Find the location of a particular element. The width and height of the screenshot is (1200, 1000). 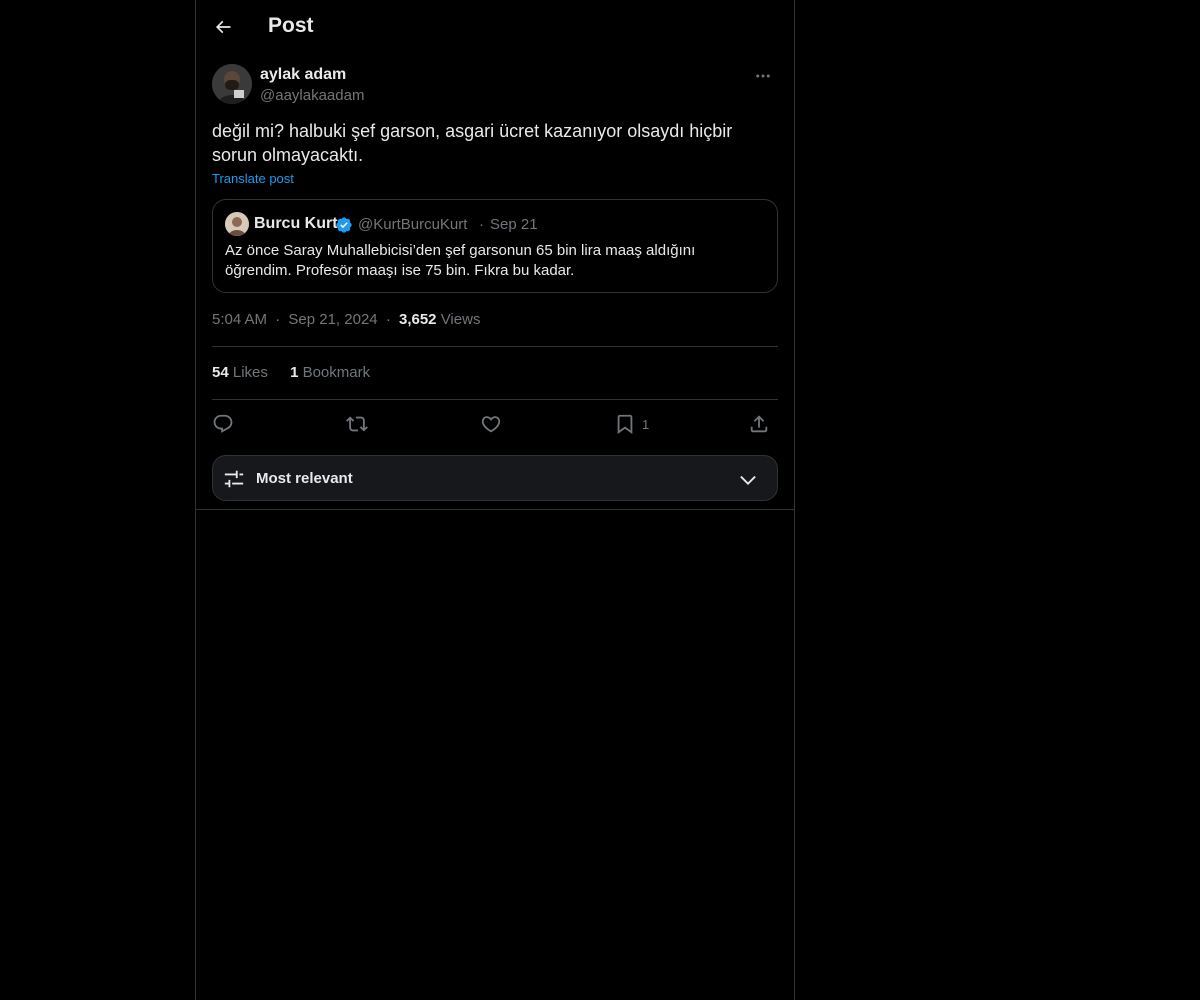

quote-avatar is located at coordinates (237, 224).